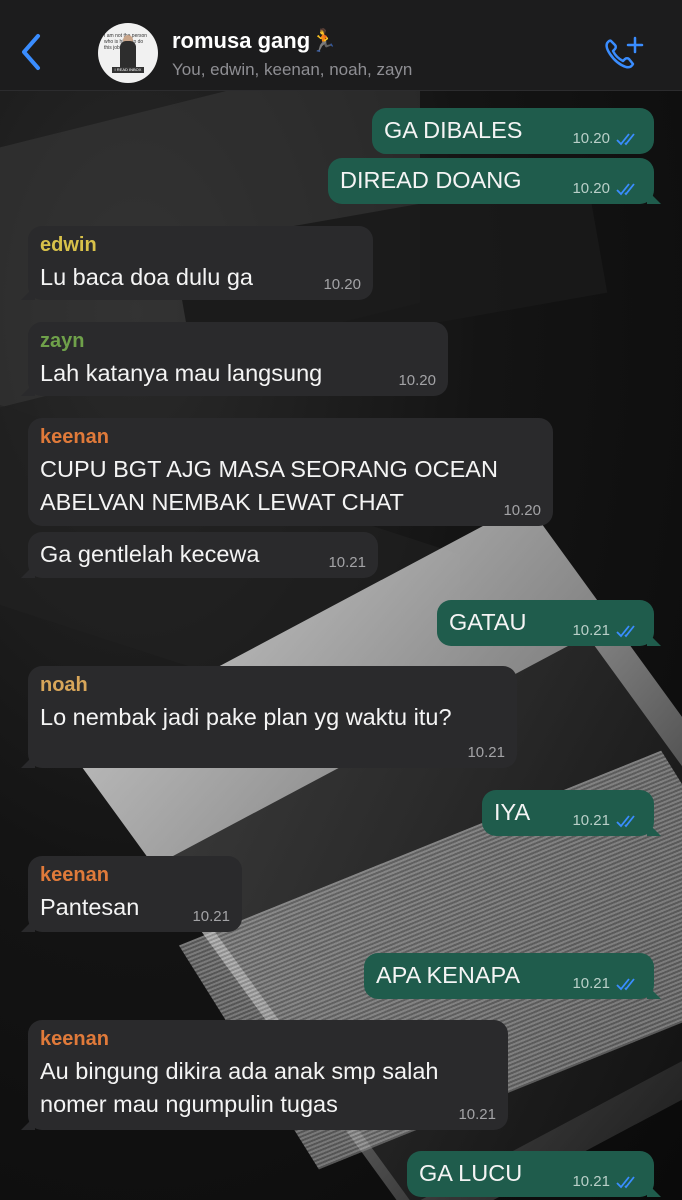  I want to click on chat-title: romusa gang🏃, so click(255, 41).